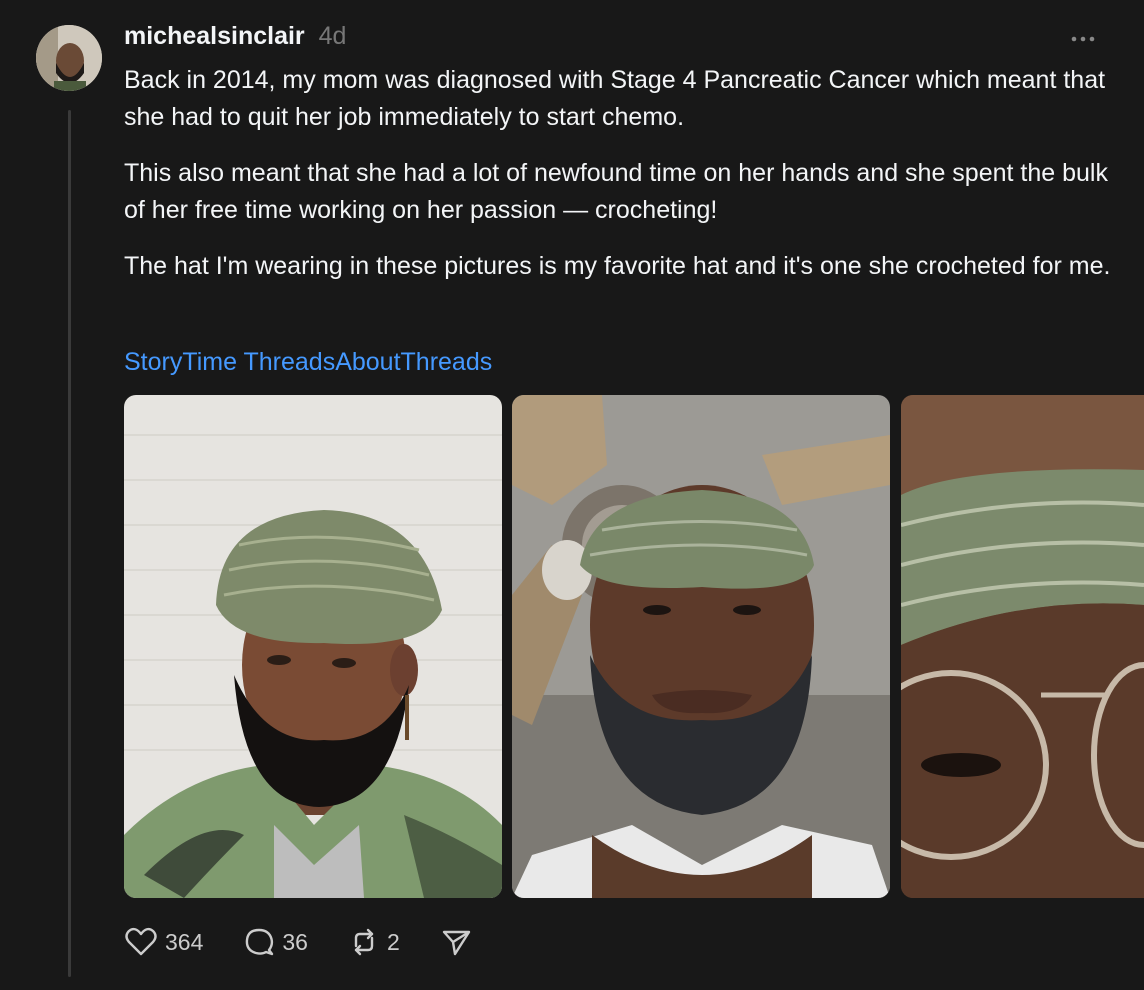  I want to click on repost-icon, so click(364, 942).